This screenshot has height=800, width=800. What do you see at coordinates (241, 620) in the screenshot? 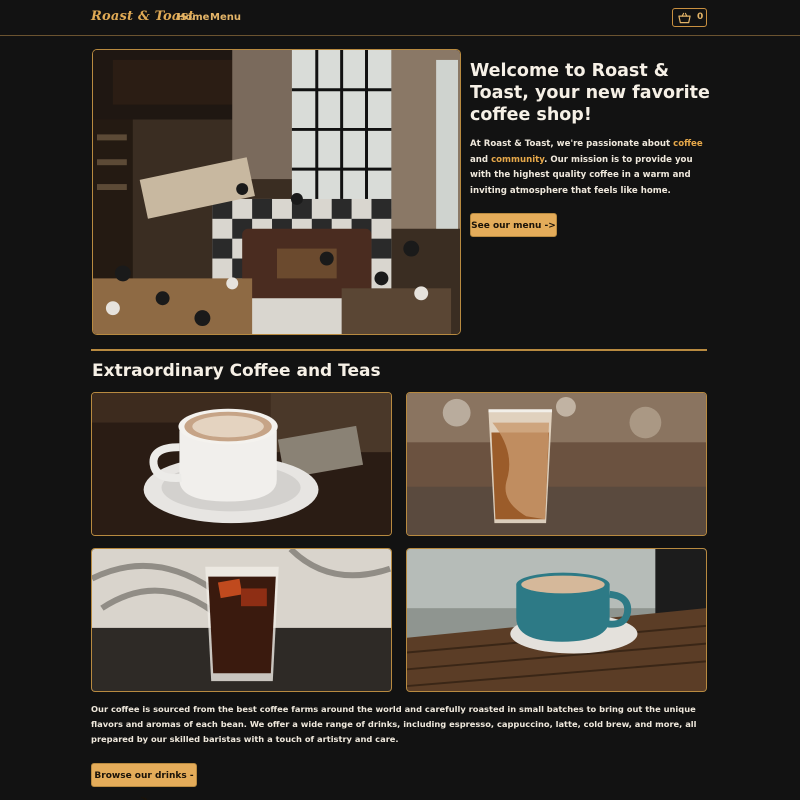
I see `cold-brew-image` at bounding box center [241, 620].